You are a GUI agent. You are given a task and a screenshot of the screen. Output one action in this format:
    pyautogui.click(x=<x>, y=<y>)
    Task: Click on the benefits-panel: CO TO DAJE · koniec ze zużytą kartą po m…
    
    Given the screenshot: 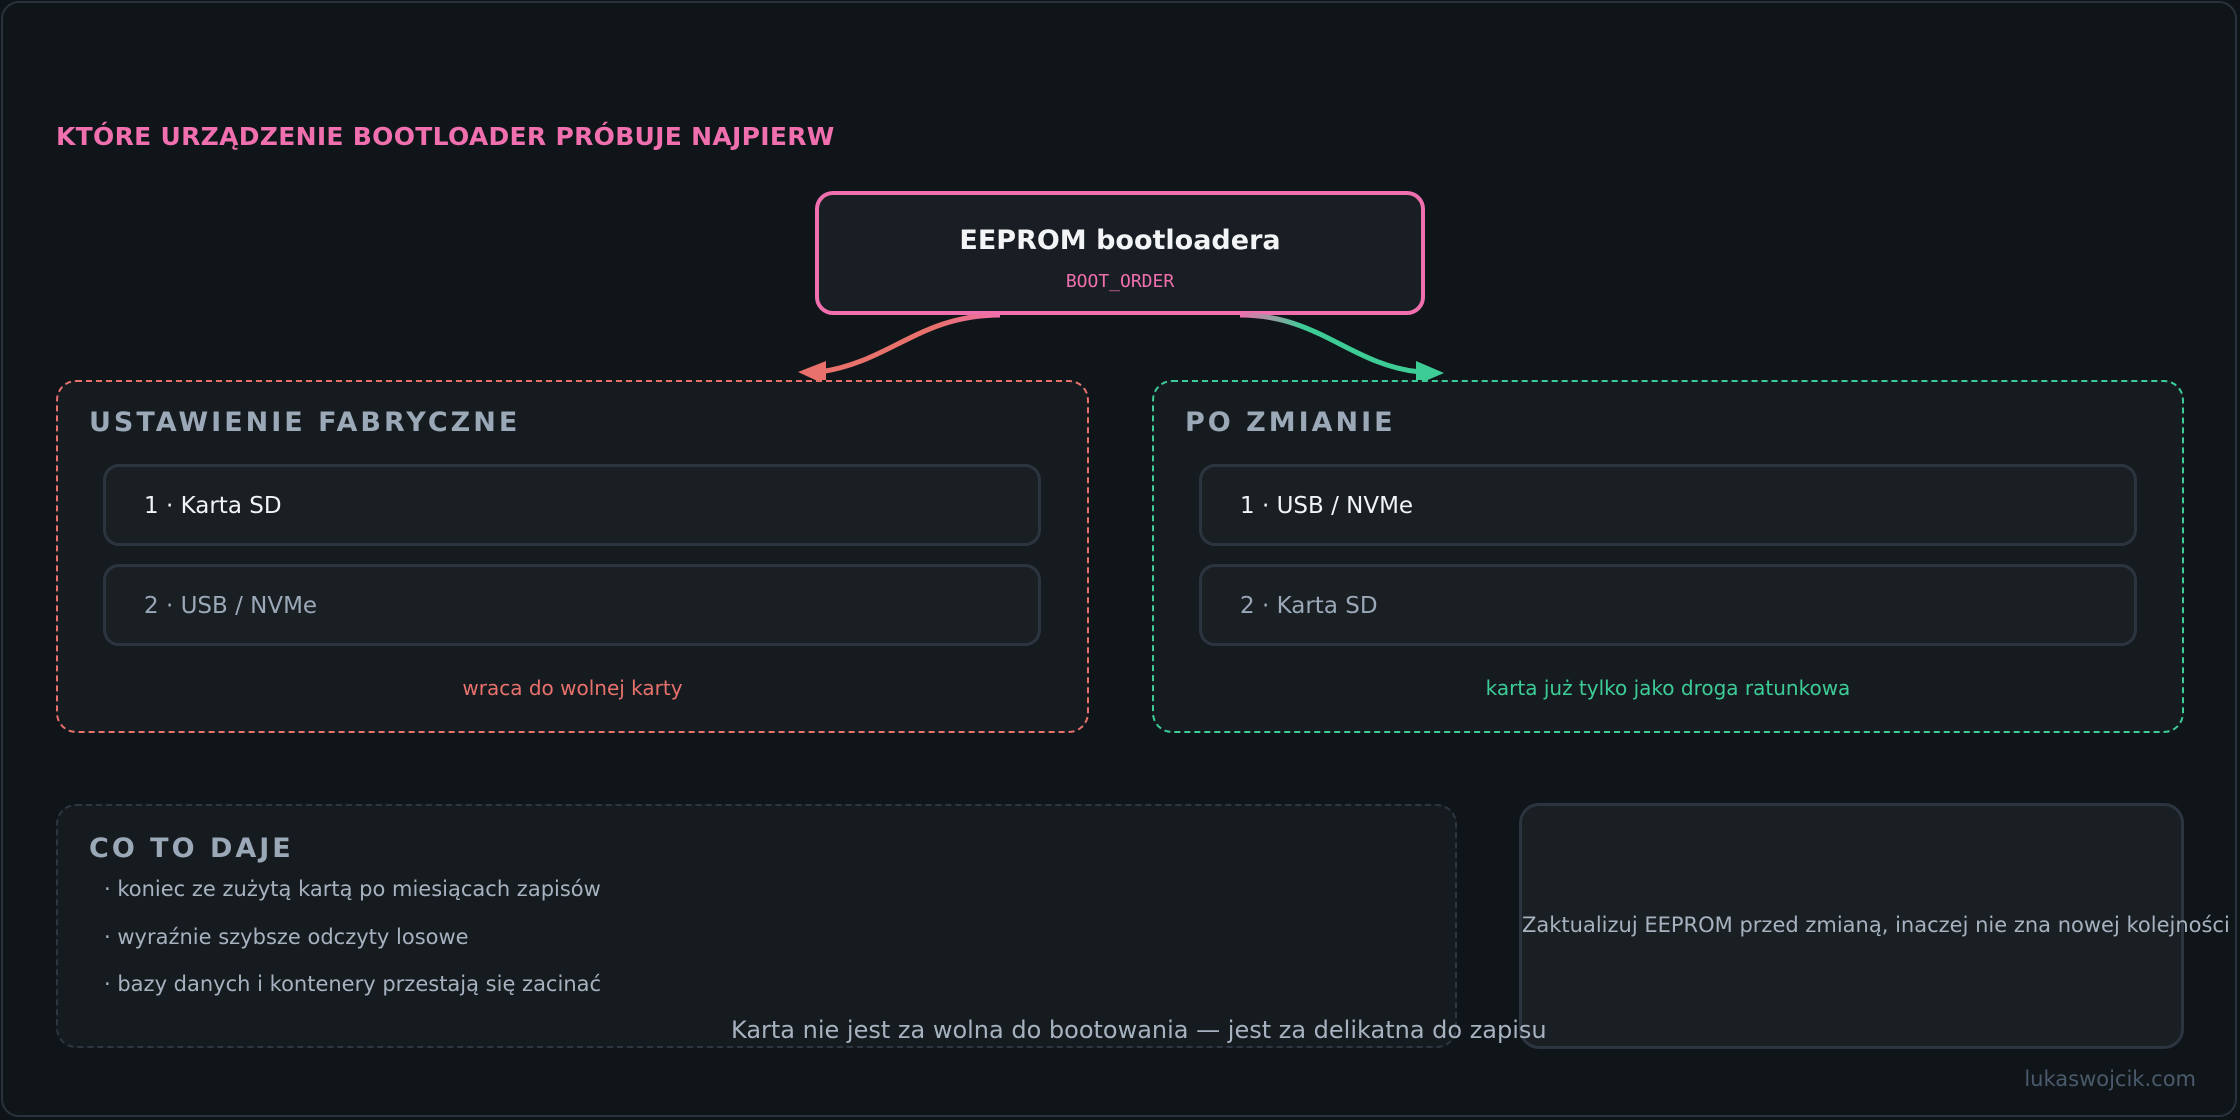 What is the action you would take?
    pyautogui.click(x=756, y=926)
    